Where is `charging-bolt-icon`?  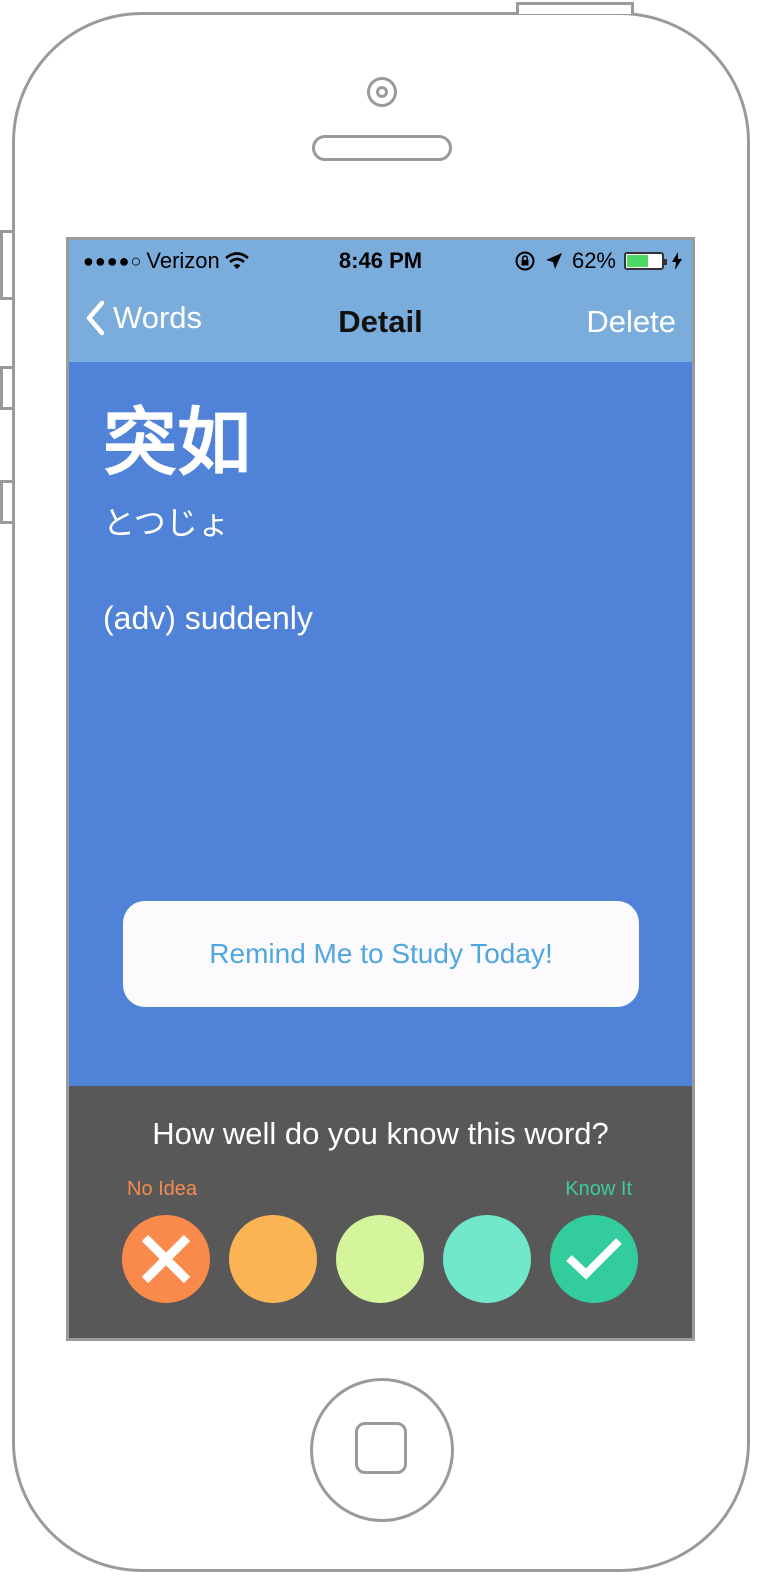
charging-bolt-icon is located at coordinates (677, 261).